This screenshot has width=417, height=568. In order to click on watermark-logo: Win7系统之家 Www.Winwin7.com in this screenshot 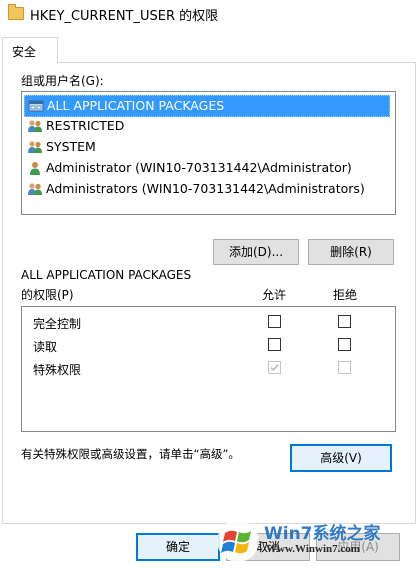, I will do `click(312, 540)`.